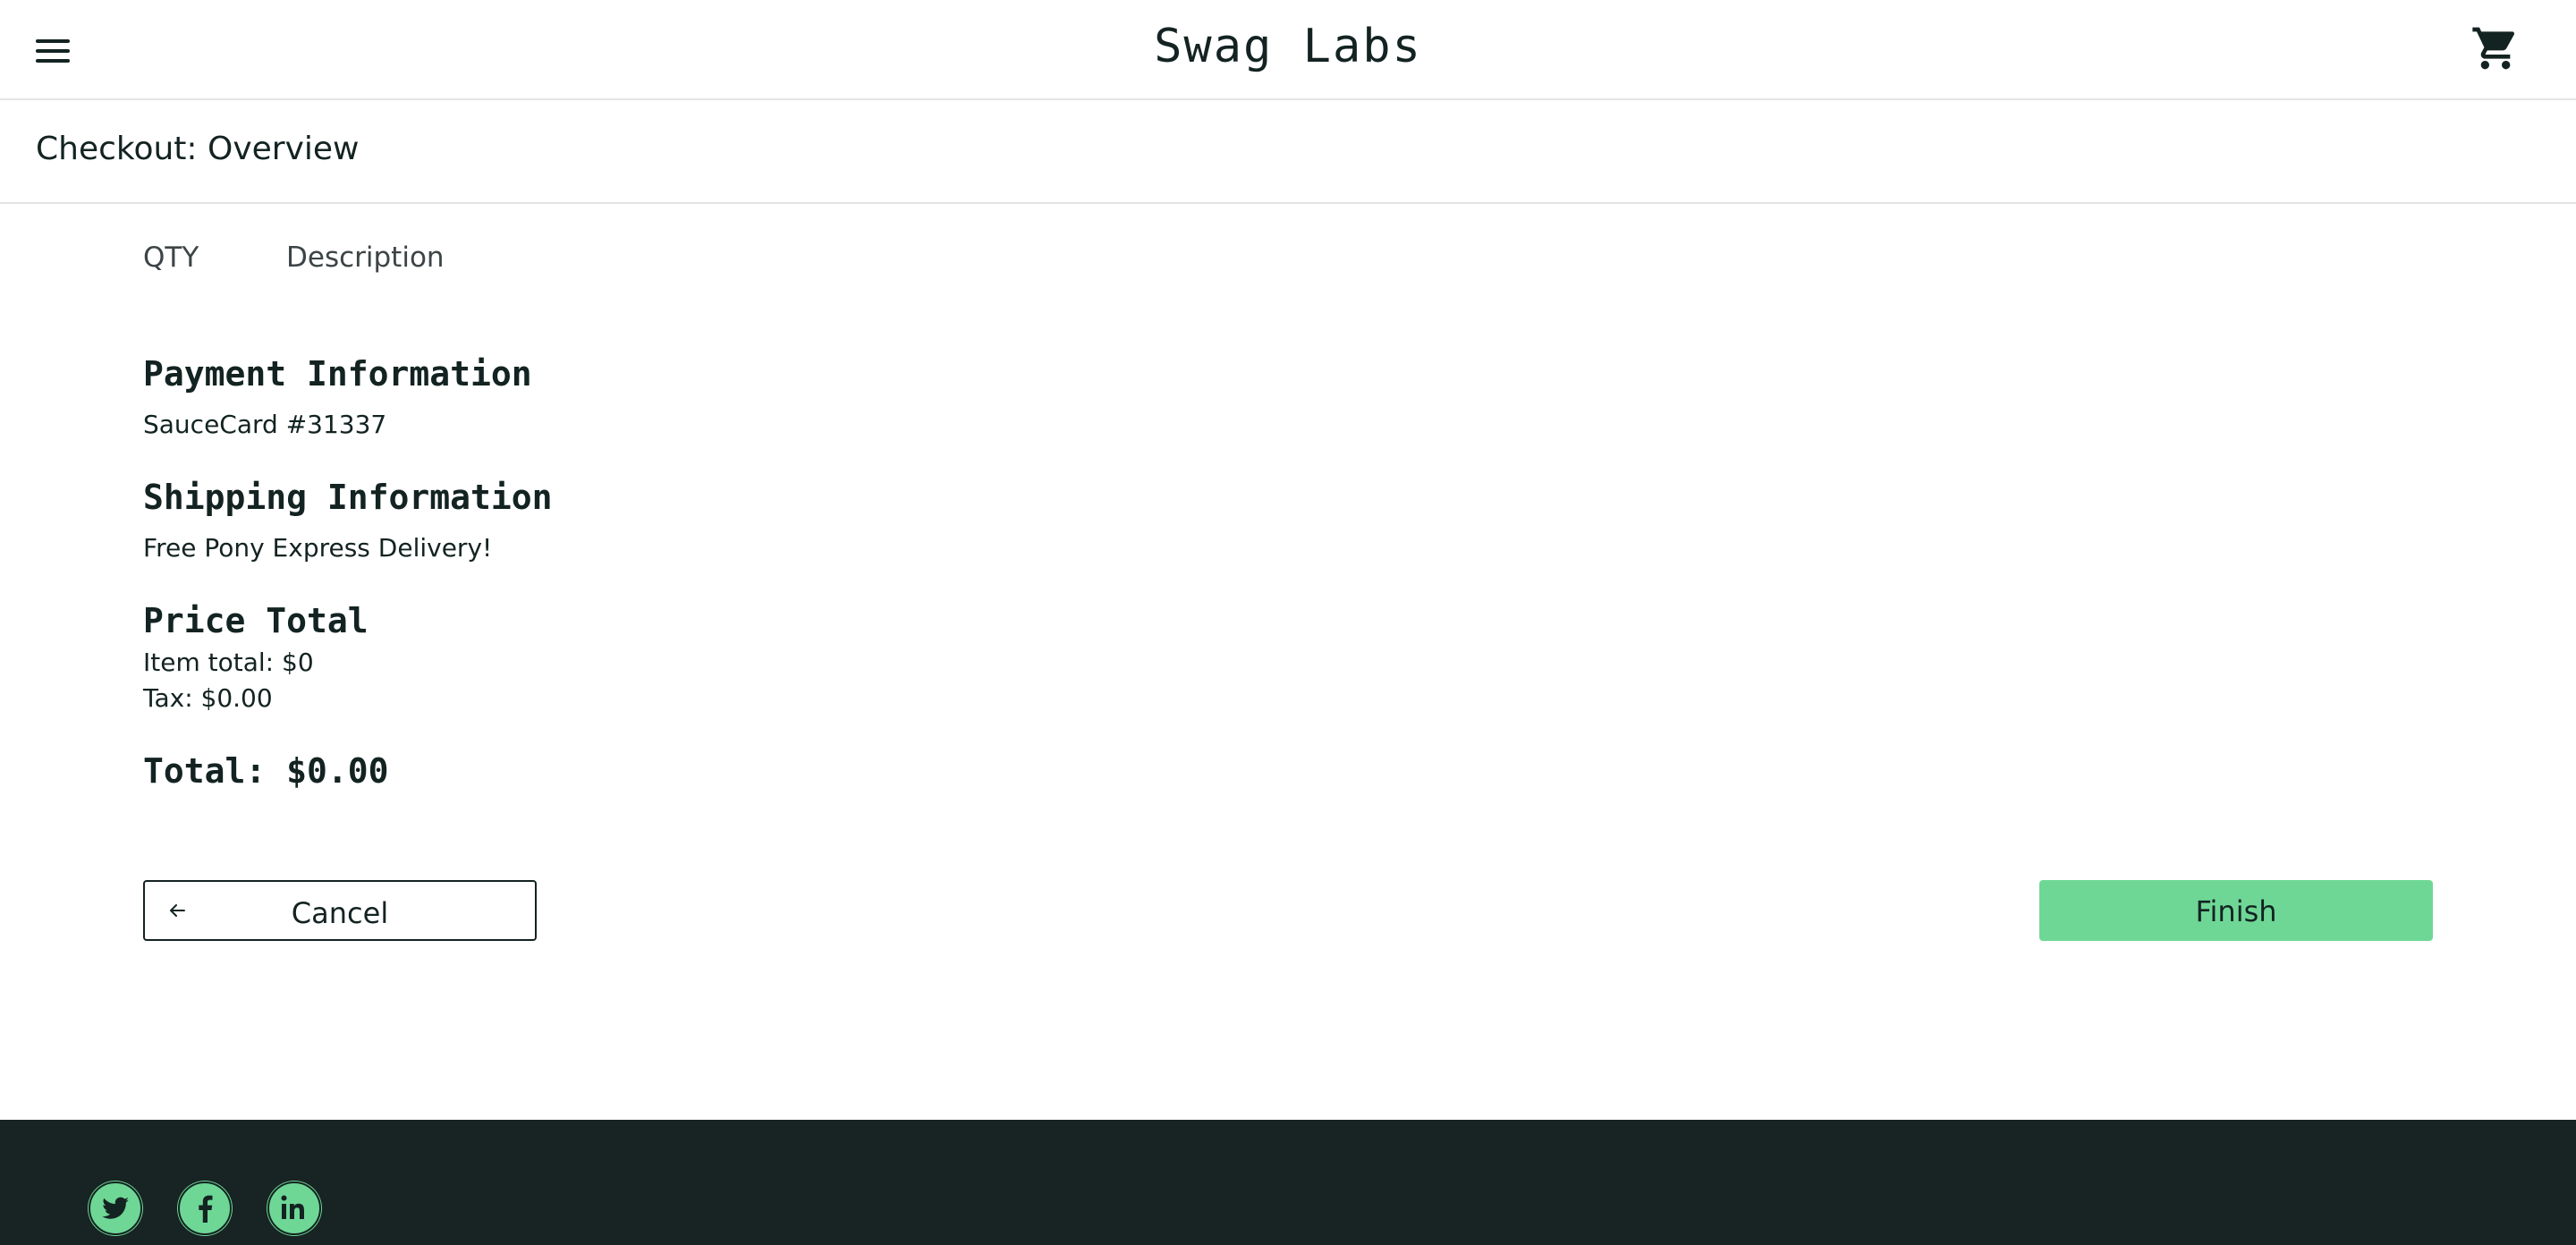 Image resolution: width=2576 pixels, height=1245 pixels. What do you see at coordinates (208, 698) in the screenshot?
I see `tax-value: Tax: $0.00` at bounding box center [208, 698].